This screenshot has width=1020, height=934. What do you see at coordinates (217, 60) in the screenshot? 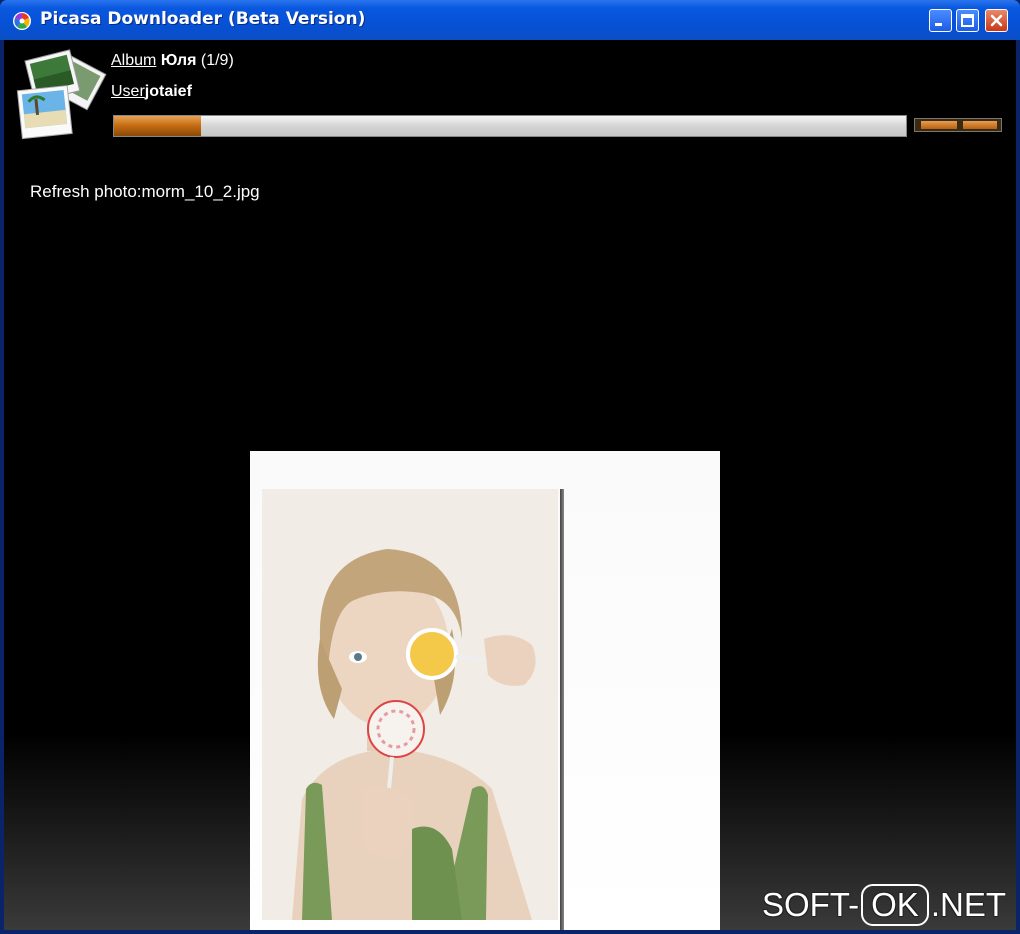
I see `album-progress: (1/9)` at bounding box center [217, 60].